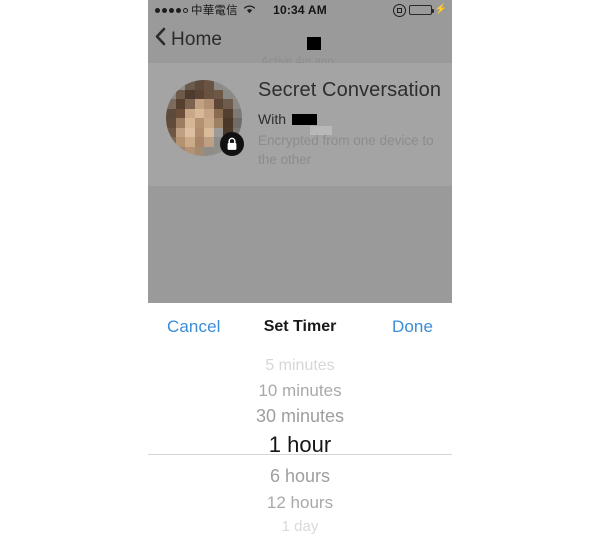 The height and width of the screenshot is (537, 600). I want to click on picker-option: 5 minutes, so click(300, 366).